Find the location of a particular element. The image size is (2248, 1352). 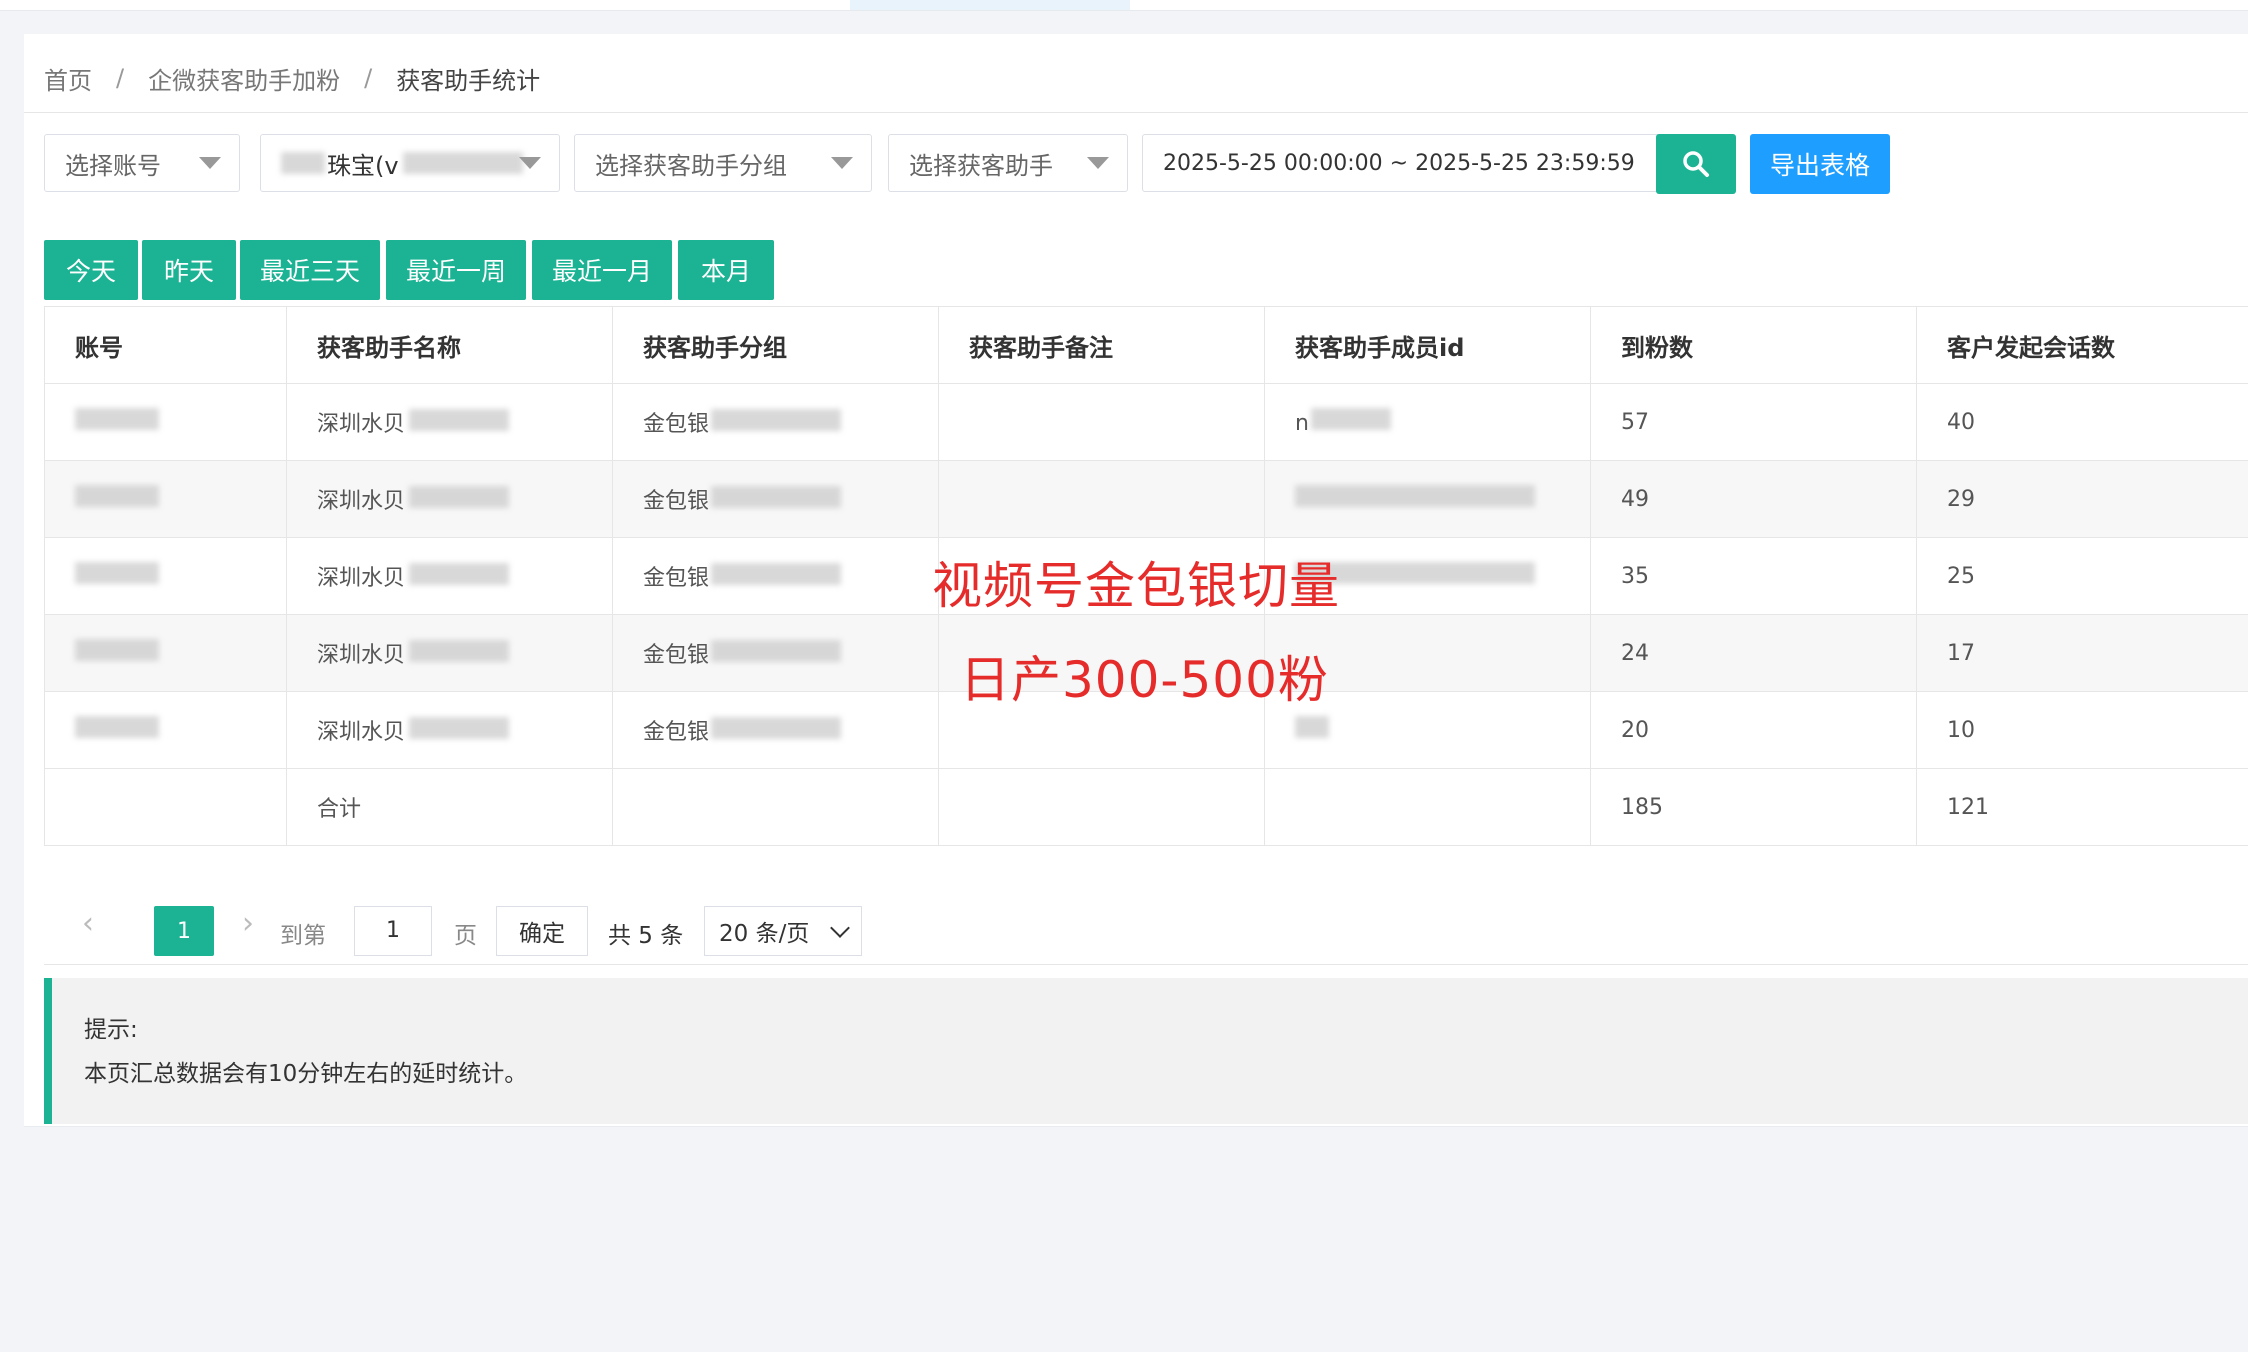

quick-date-today: 今天 is located at coordinates (91, 270).